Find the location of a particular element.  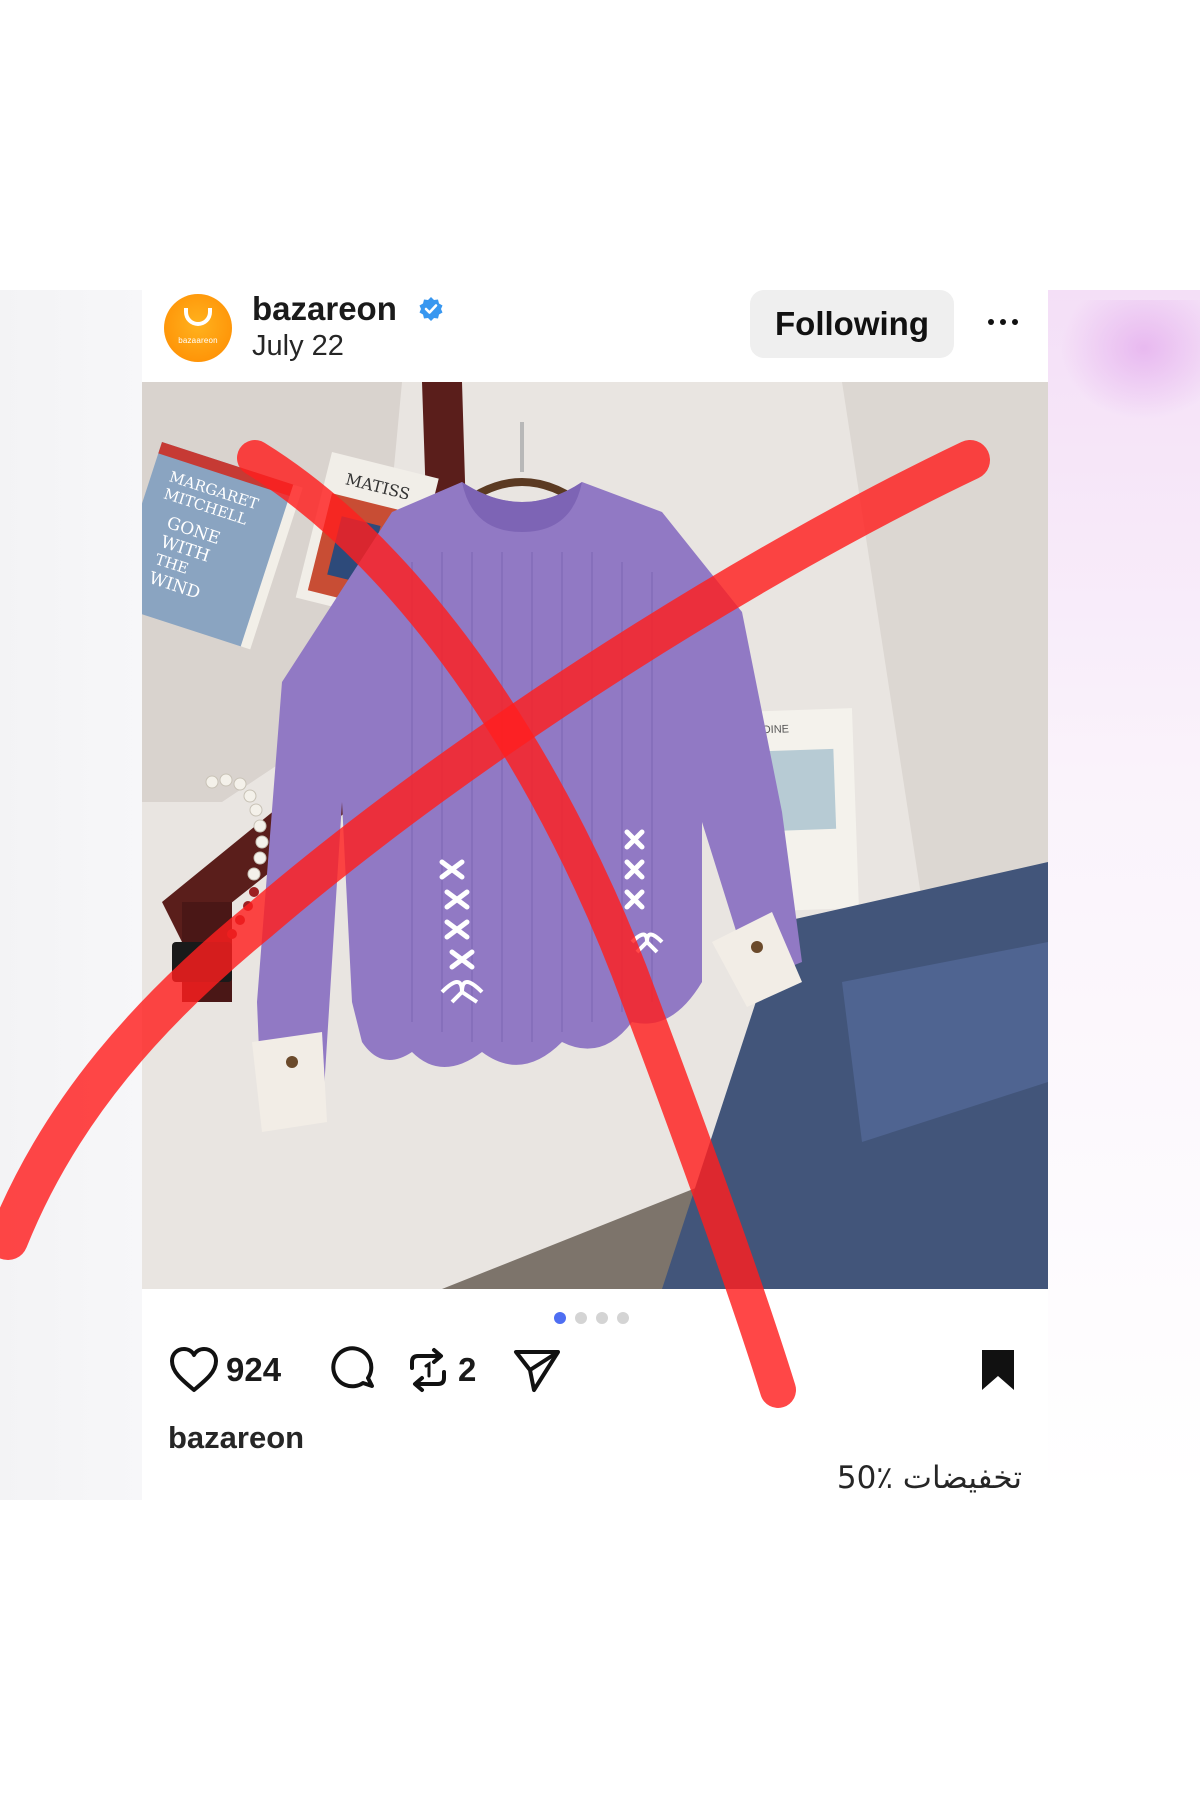

avatar: bazaareon is located at coordinates (198, 328).